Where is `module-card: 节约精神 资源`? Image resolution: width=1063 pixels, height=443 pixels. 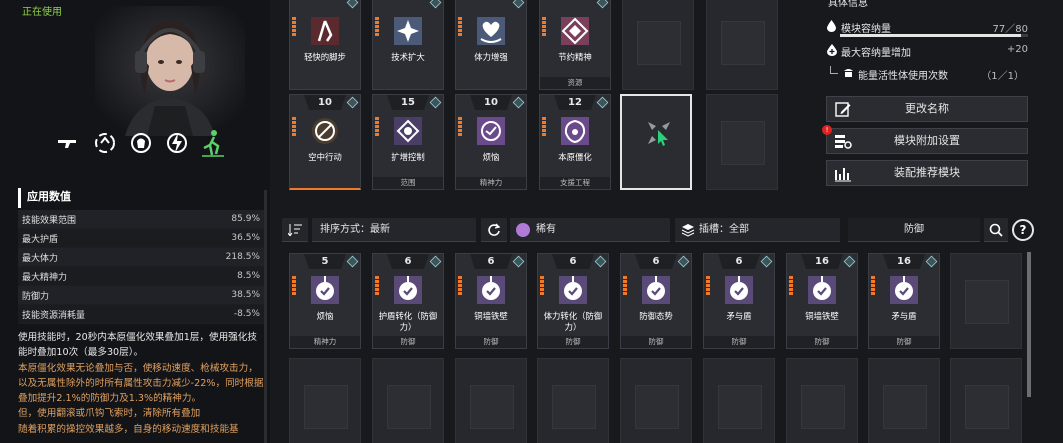
module-card: 节约精神 资源 is located at coordinates (575, 45).